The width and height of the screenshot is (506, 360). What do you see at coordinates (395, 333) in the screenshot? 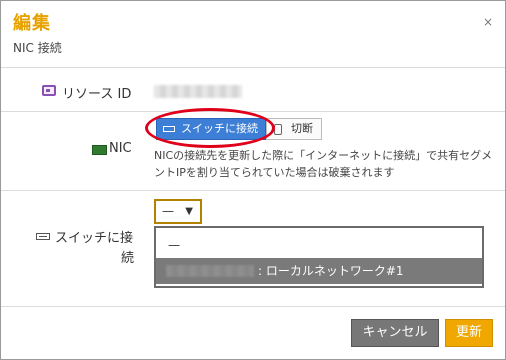
I see `cancel-button: キャンセル` at bounding box center [395, 333].